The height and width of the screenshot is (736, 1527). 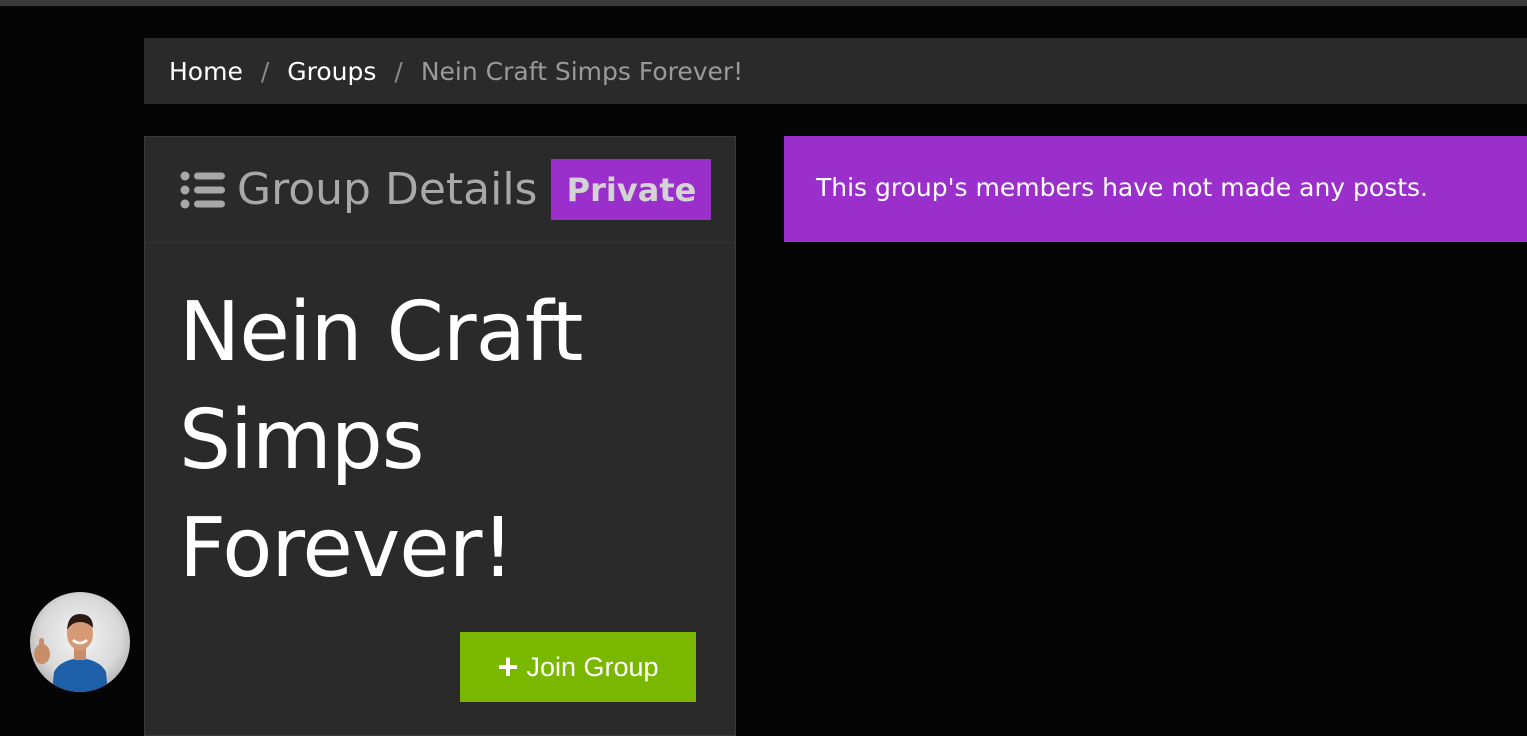 I want to click on breadcrumb-current: Nein Craft Simps Forever!, so click(x=582, y=71).